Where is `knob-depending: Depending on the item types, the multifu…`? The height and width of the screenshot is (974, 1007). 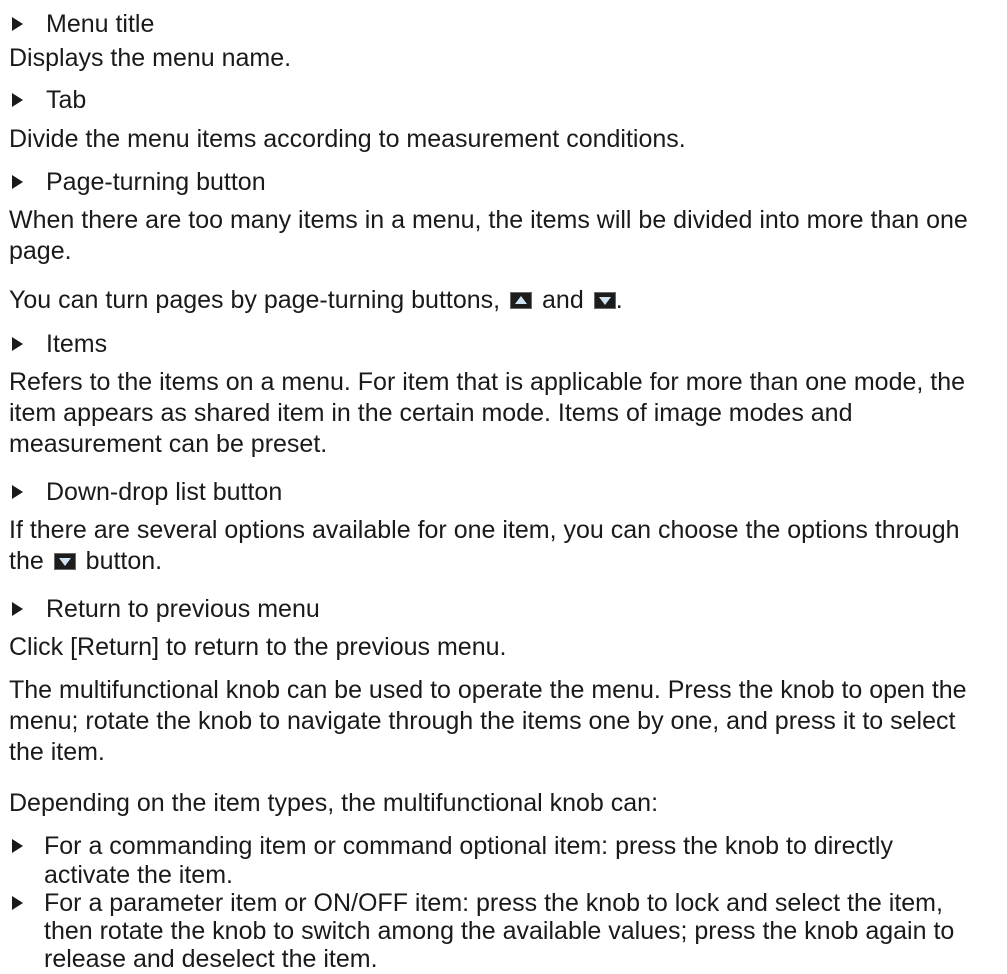 knob-depending: Depending on the item types, the multifu… is located at coordinates (334, 803).